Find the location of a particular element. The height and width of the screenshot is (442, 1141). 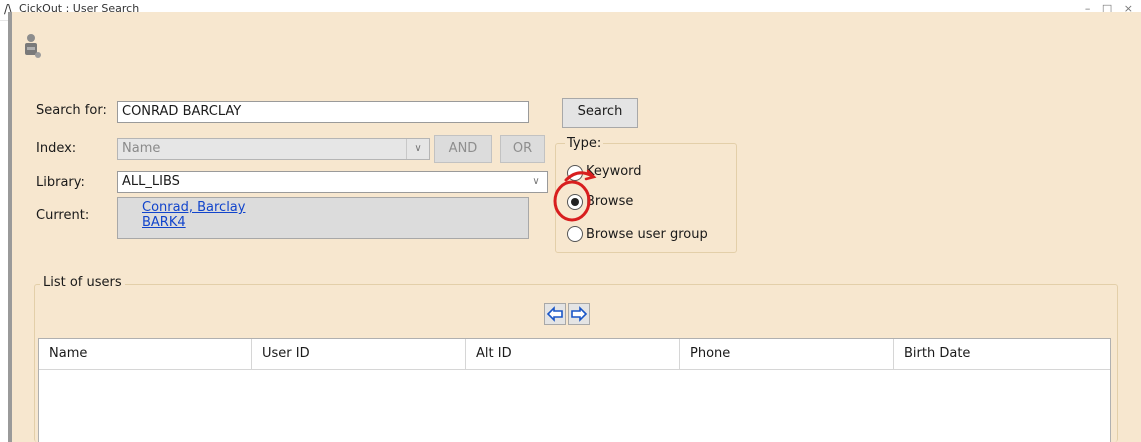

browse-radio-label: Browse is located at coordinates (609, 201).